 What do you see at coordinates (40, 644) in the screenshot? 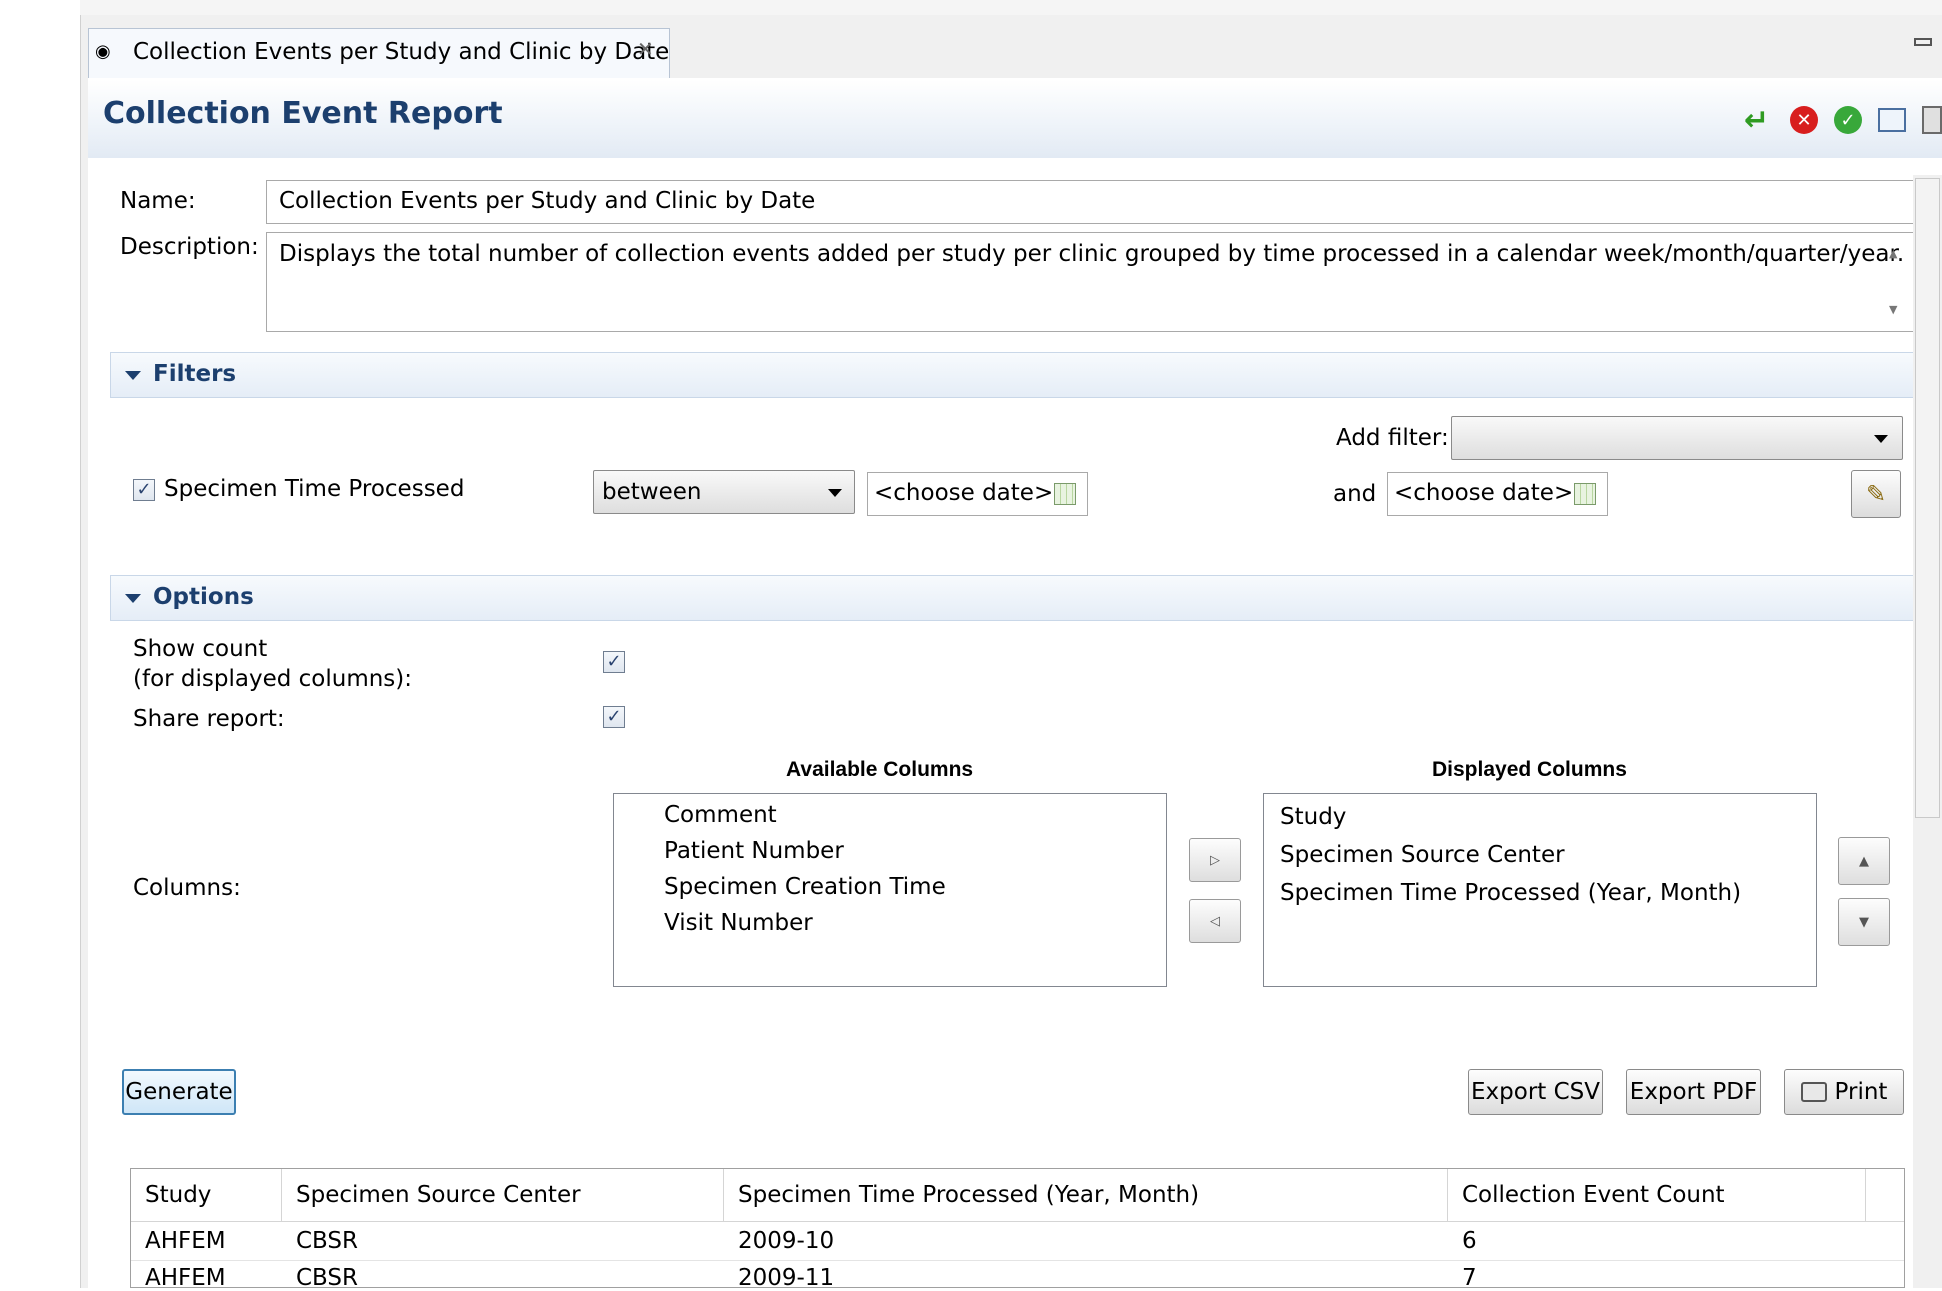
I see `workbench-left-area` at bounding box center [40, 644].